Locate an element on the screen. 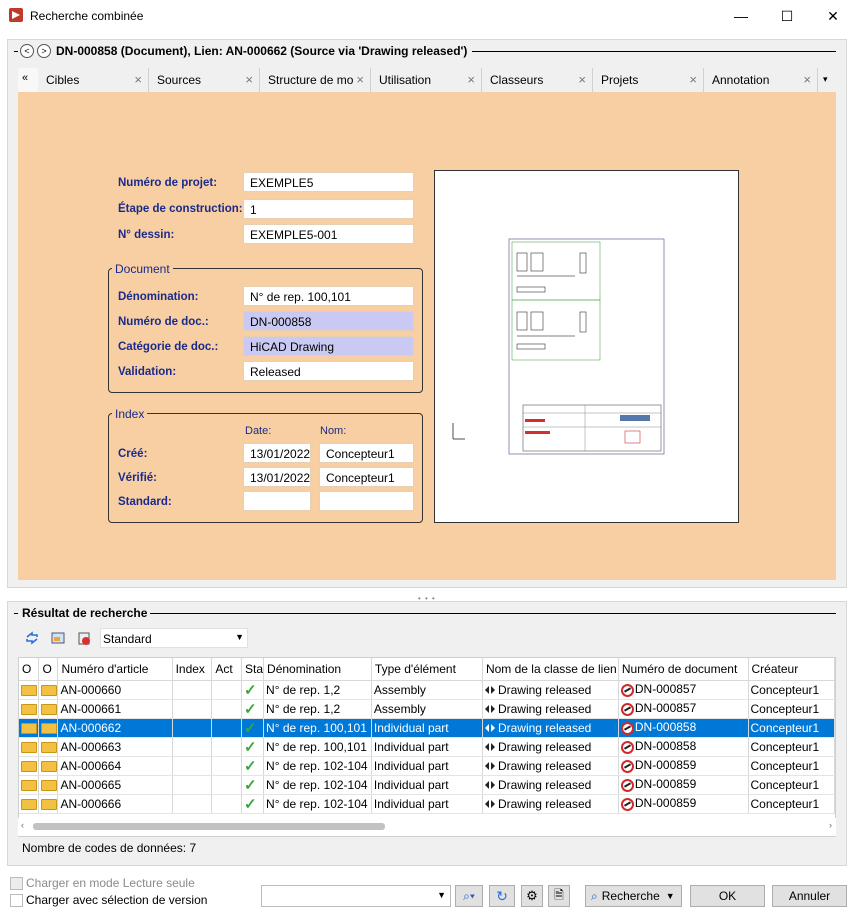 This screenshot has width=857, height=916. view-select: Standard ▼ is located at coordinates (174, 638).